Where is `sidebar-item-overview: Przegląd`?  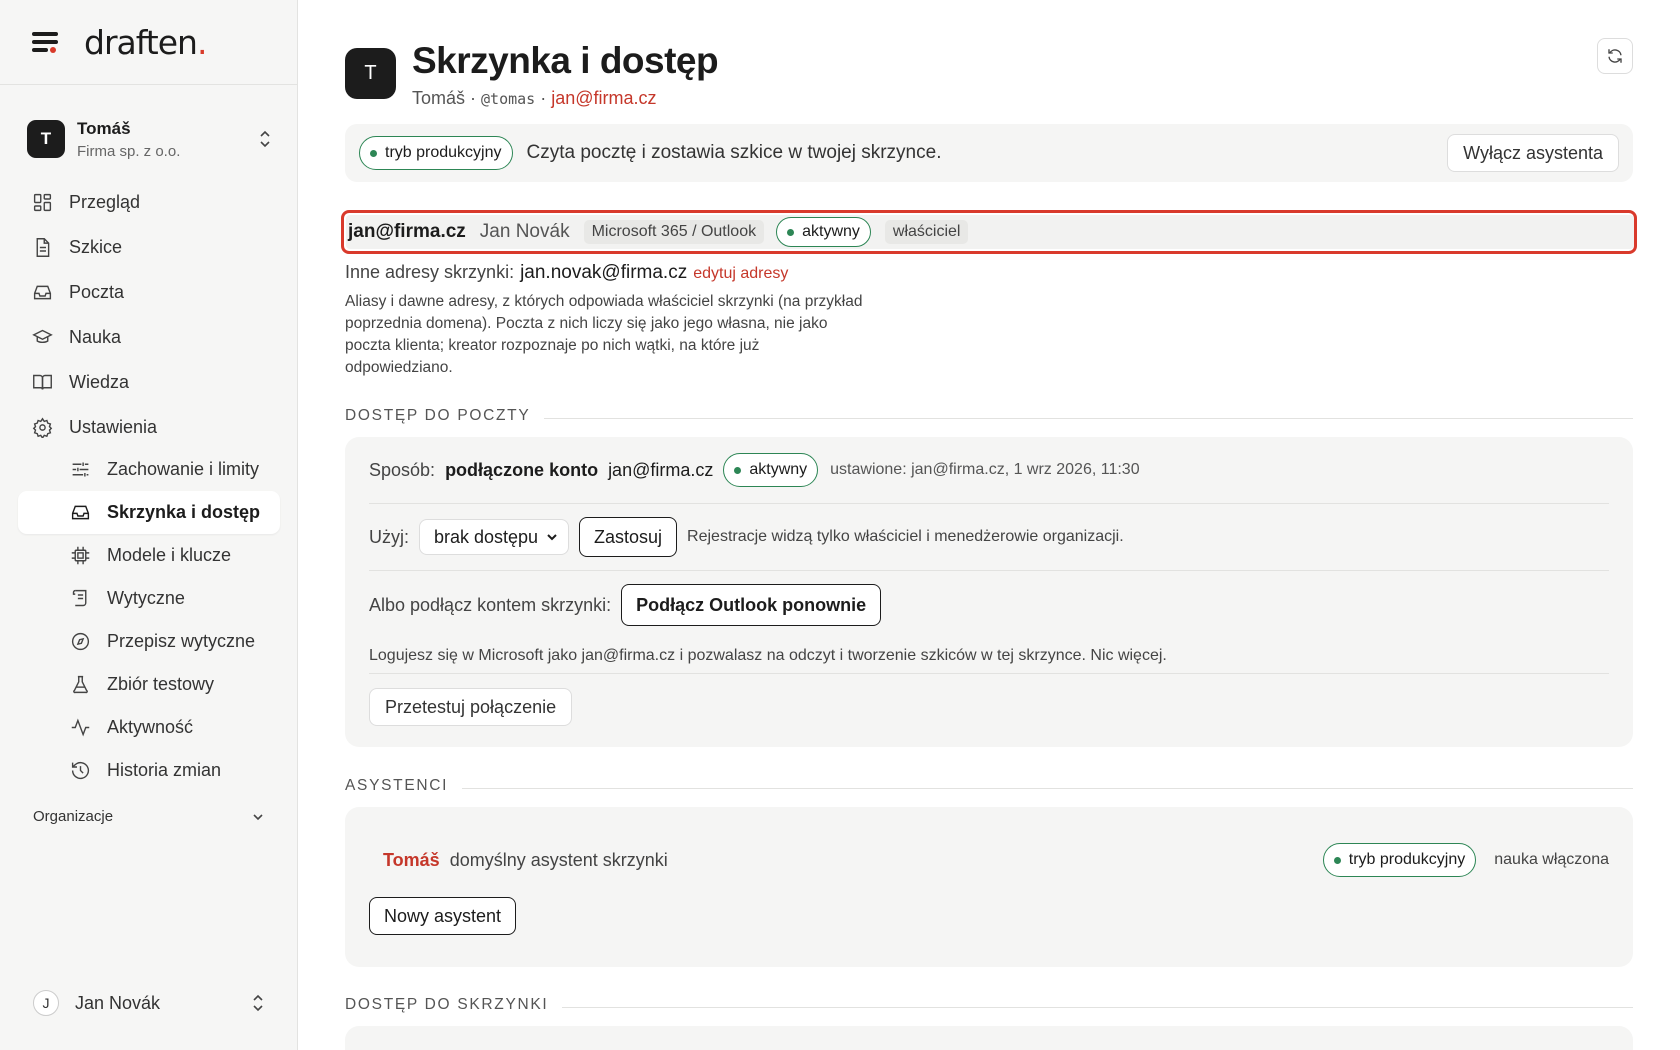
sidebar-item-overview: Przegląd is located at coordinates (149, 202).